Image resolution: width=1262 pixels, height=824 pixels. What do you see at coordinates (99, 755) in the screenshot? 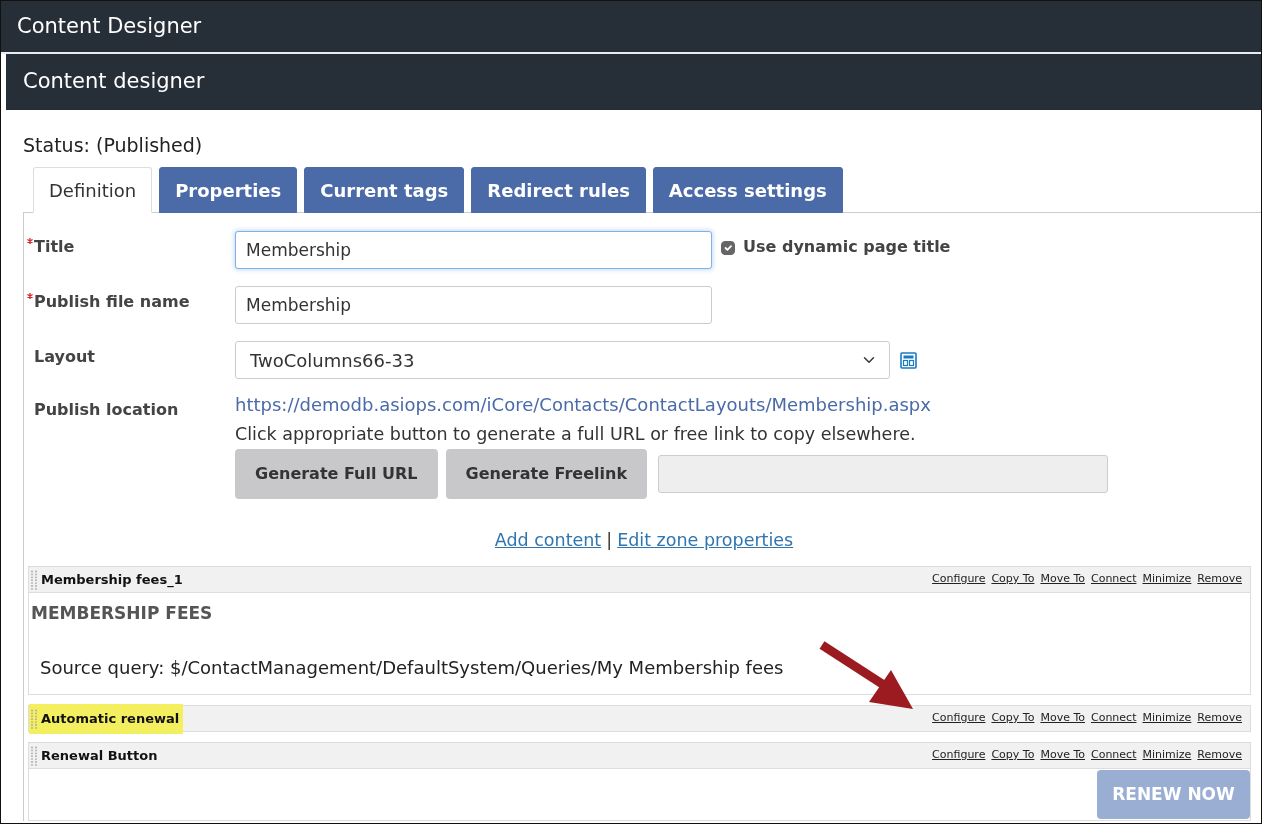
I see `web-part-title: Renewal Button` at bounding box center [99, 755].